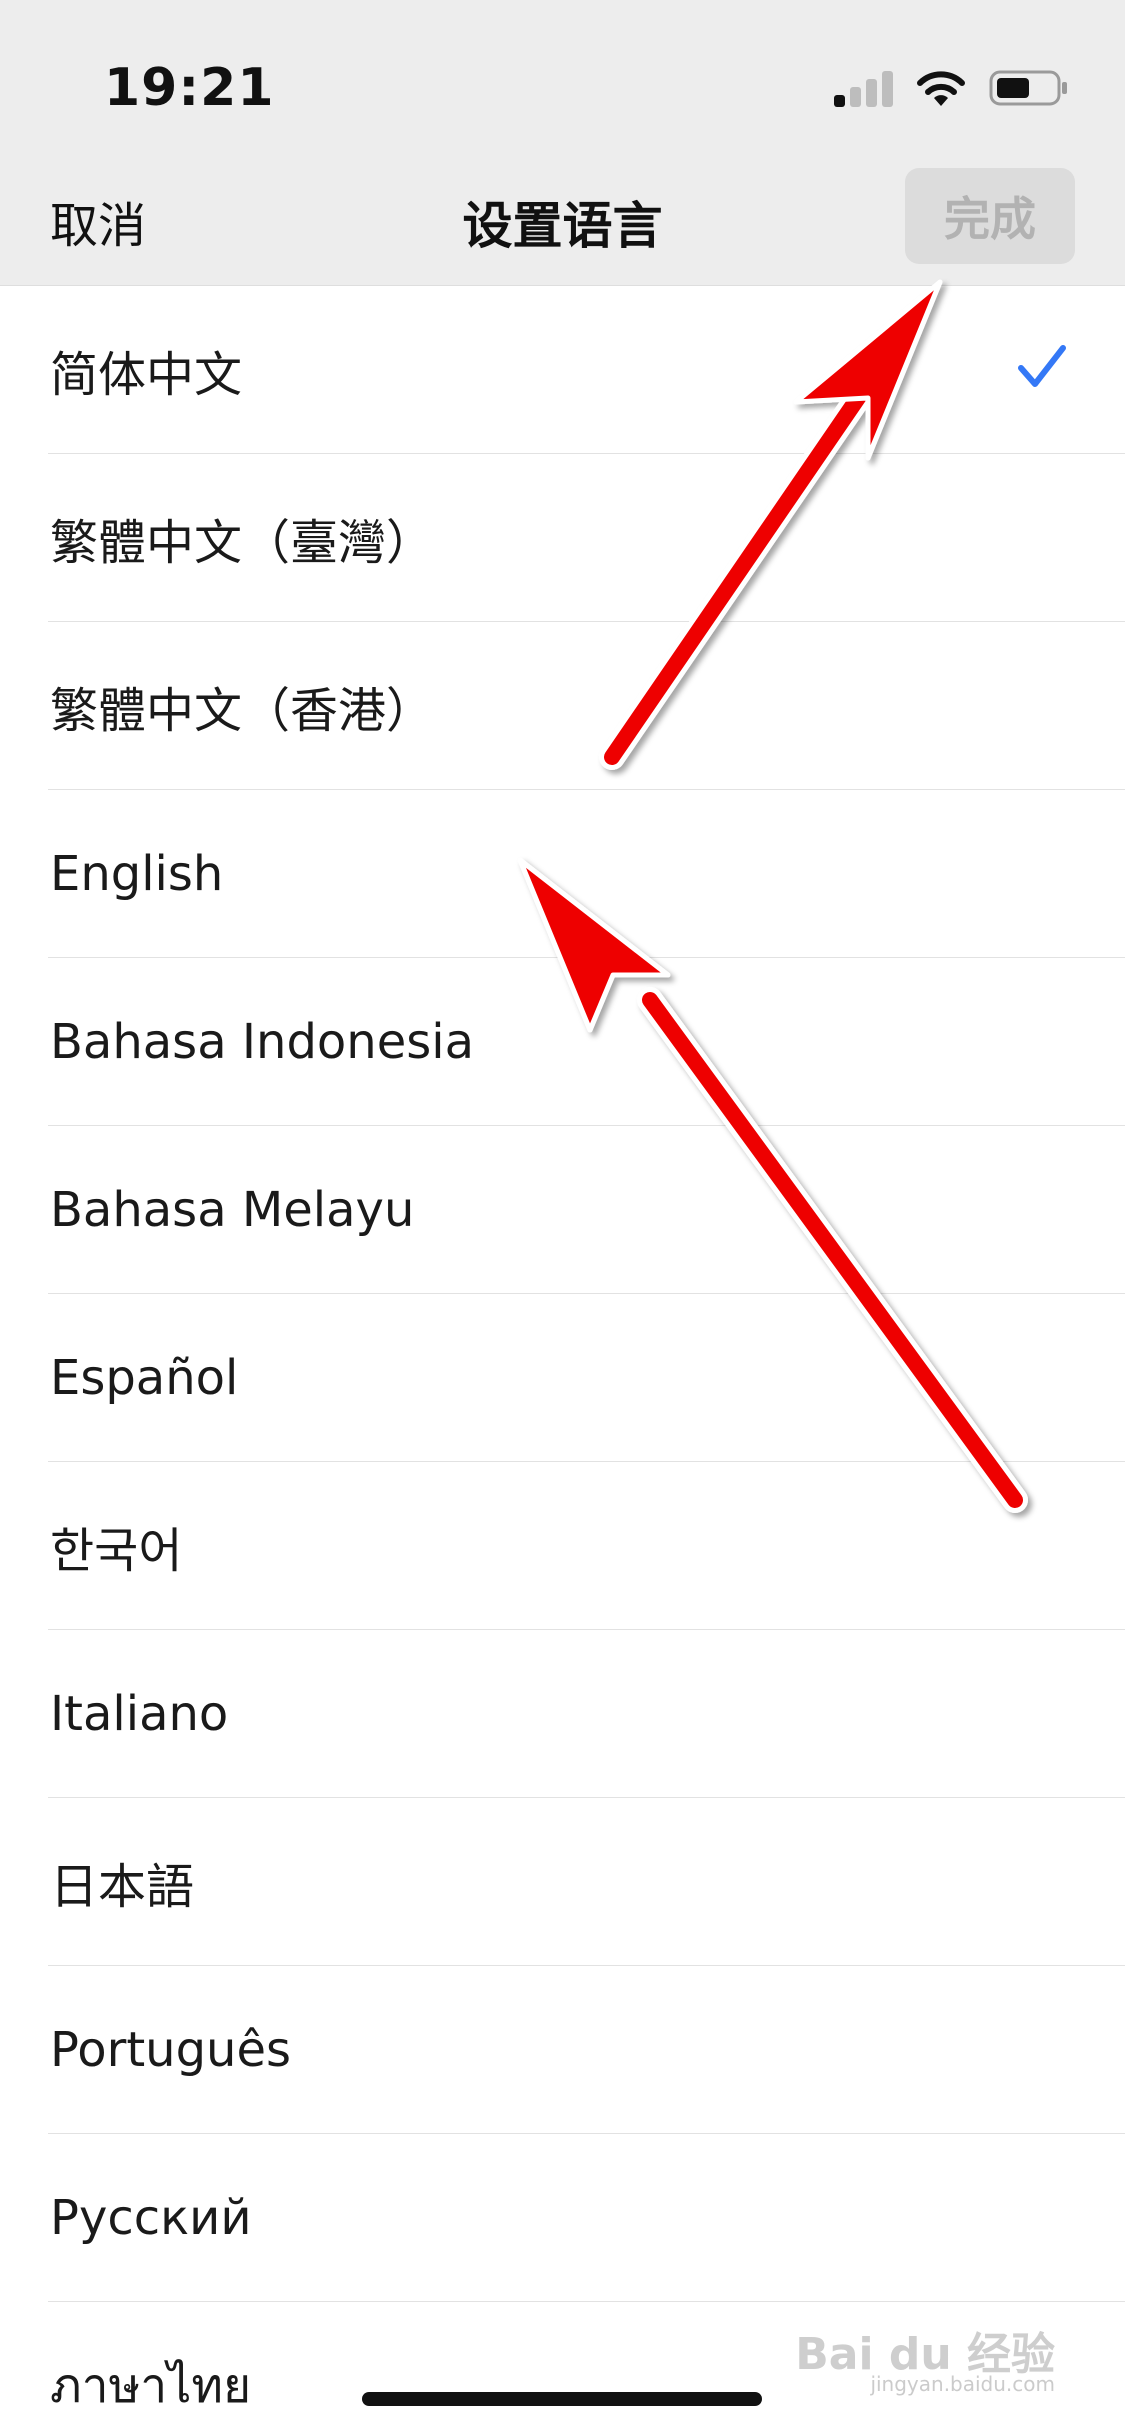 Image resolution: width=1125 pixels, height=2436 pixels. Describe the element at coordinates (146, 375) in the screenshot. I see `language-label: 简体中文` at that location.